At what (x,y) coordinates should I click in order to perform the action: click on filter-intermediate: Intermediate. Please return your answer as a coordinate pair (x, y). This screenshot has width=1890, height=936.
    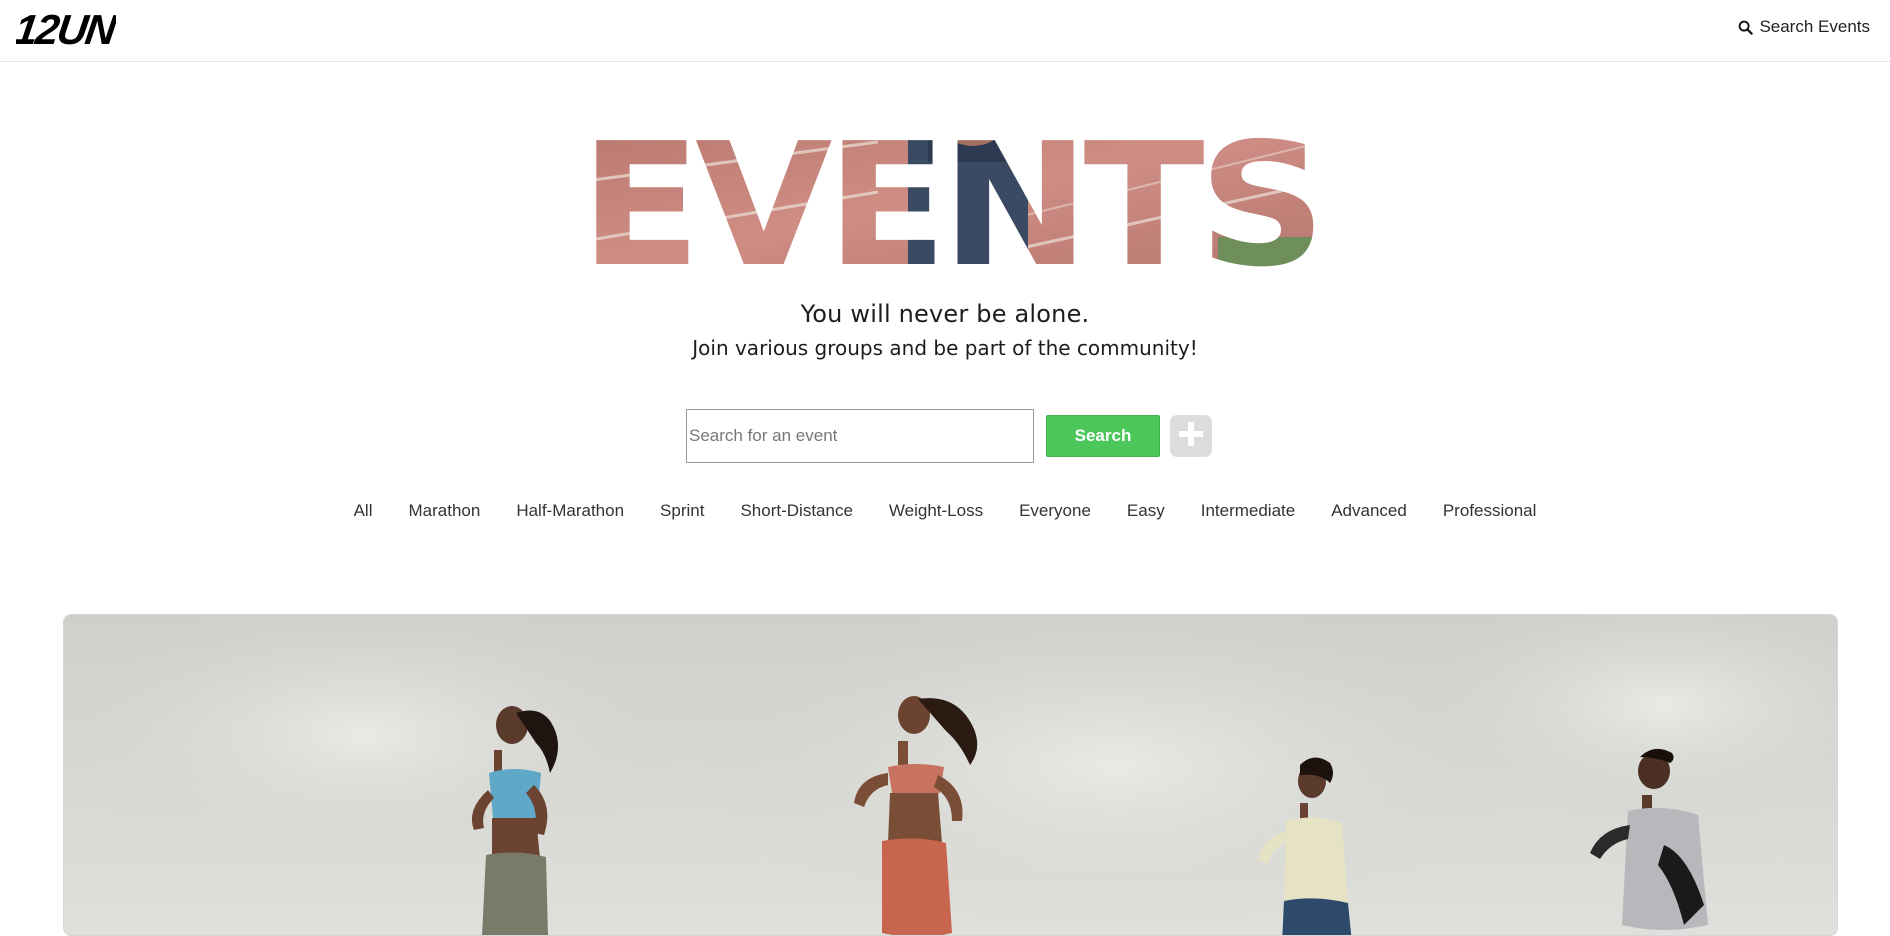
    Looking at the image, I should click on (1248, 511).